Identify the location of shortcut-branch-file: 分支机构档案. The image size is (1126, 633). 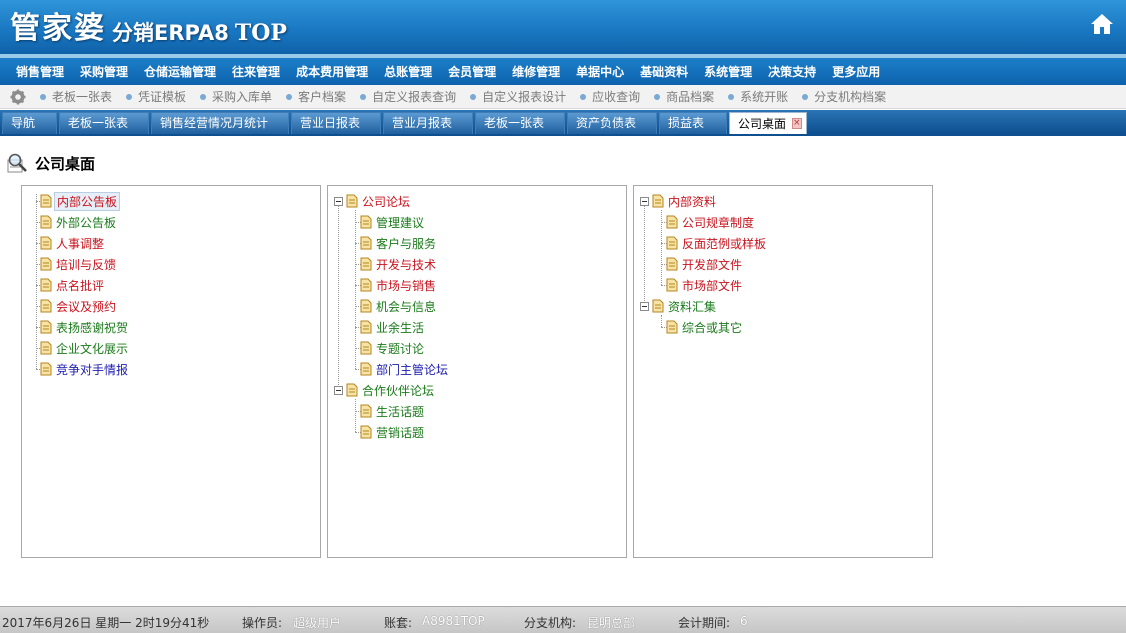
(844, 96).